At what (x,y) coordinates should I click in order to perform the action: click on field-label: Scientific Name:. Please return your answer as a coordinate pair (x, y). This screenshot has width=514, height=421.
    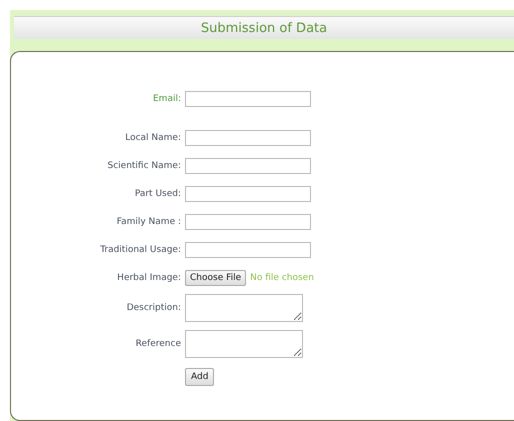
    Looking at the image, I should click on (144, 166).